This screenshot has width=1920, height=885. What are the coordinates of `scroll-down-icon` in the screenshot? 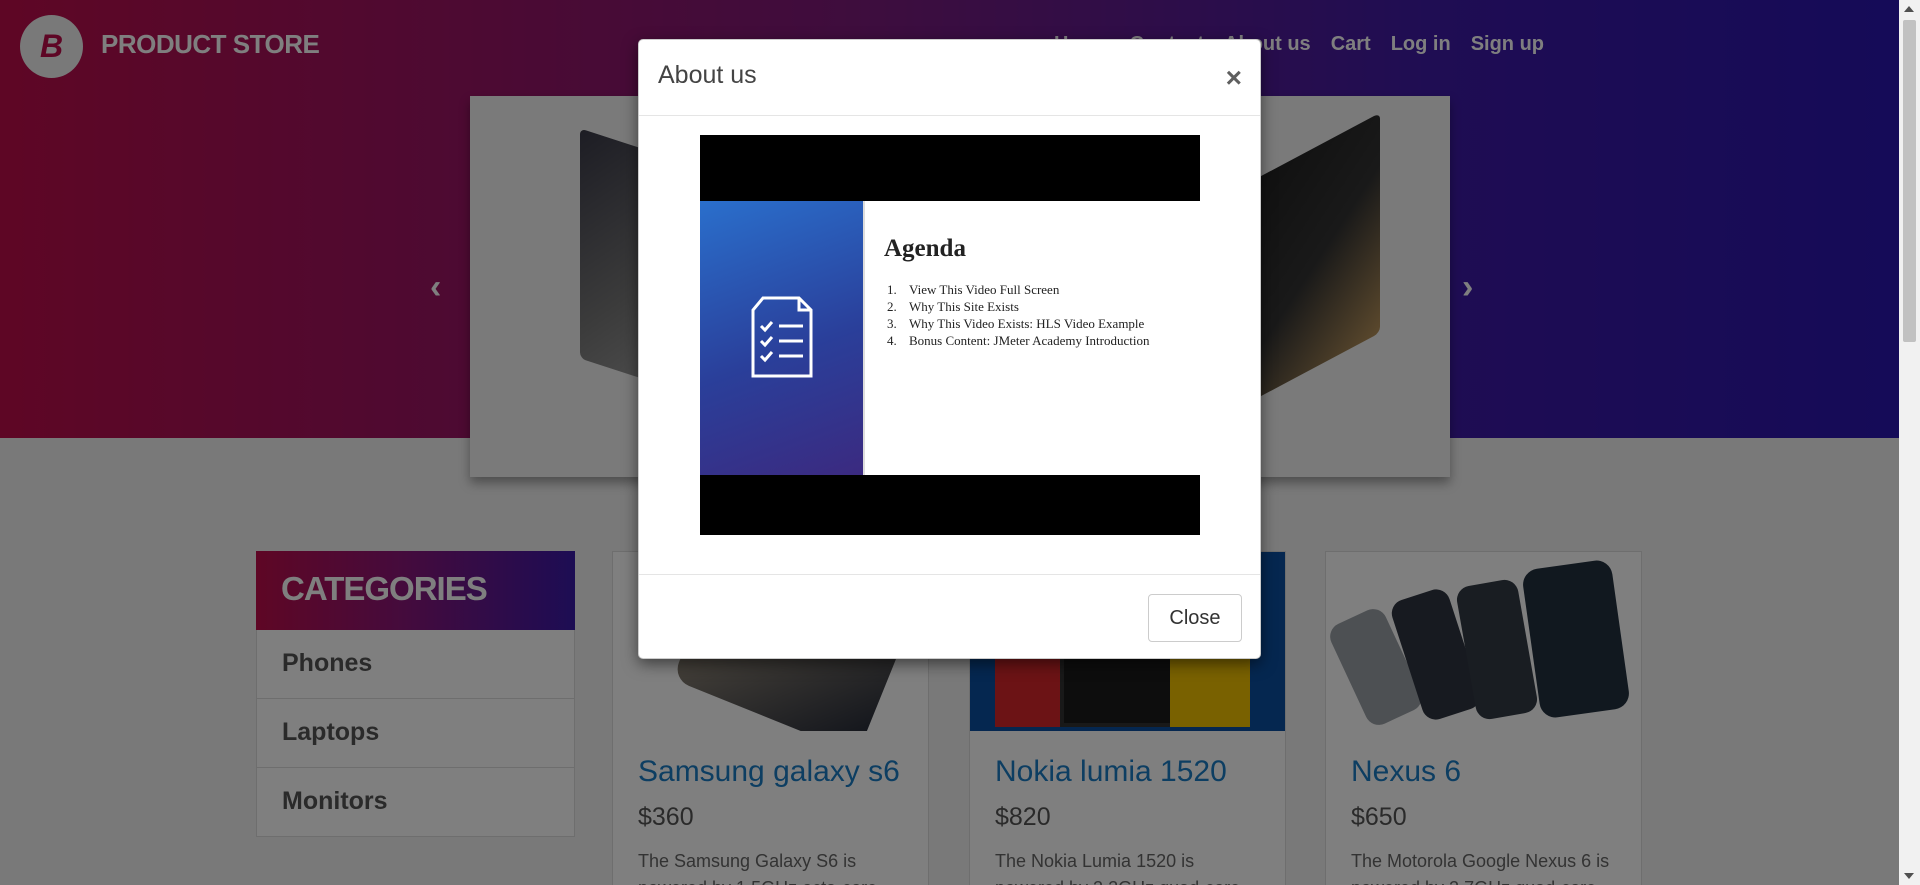 It's located at (1909, 876).